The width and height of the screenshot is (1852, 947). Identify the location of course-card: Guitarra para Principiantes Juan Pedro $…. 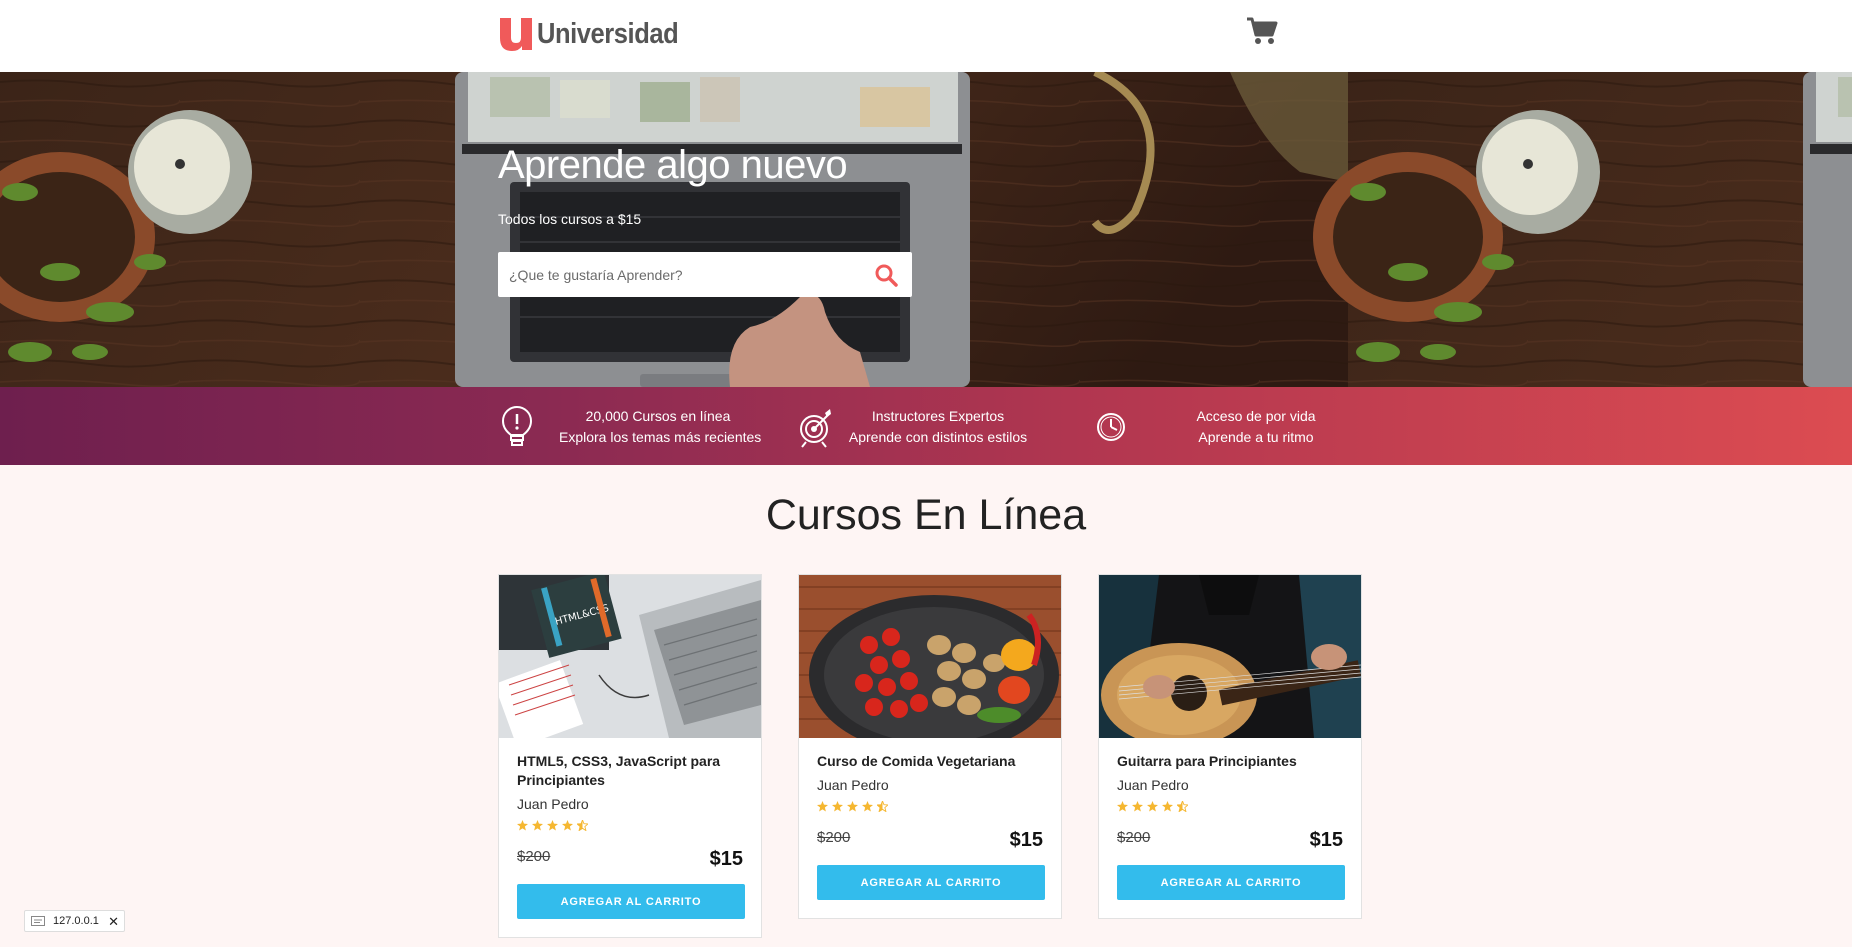
(1230, 746).